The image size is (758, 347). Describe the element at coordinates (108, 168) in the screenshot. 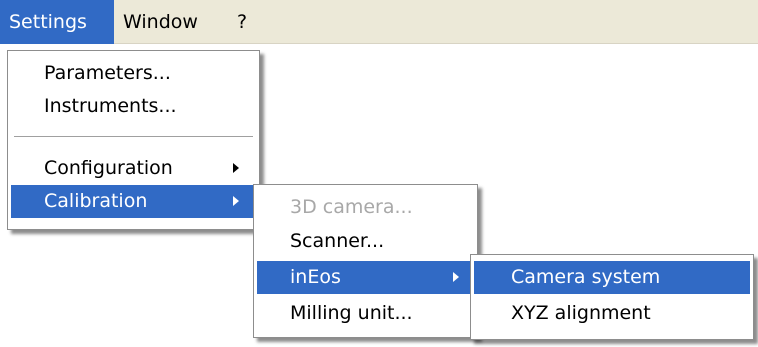

I see `menu-item-label: Configuration` at that location.